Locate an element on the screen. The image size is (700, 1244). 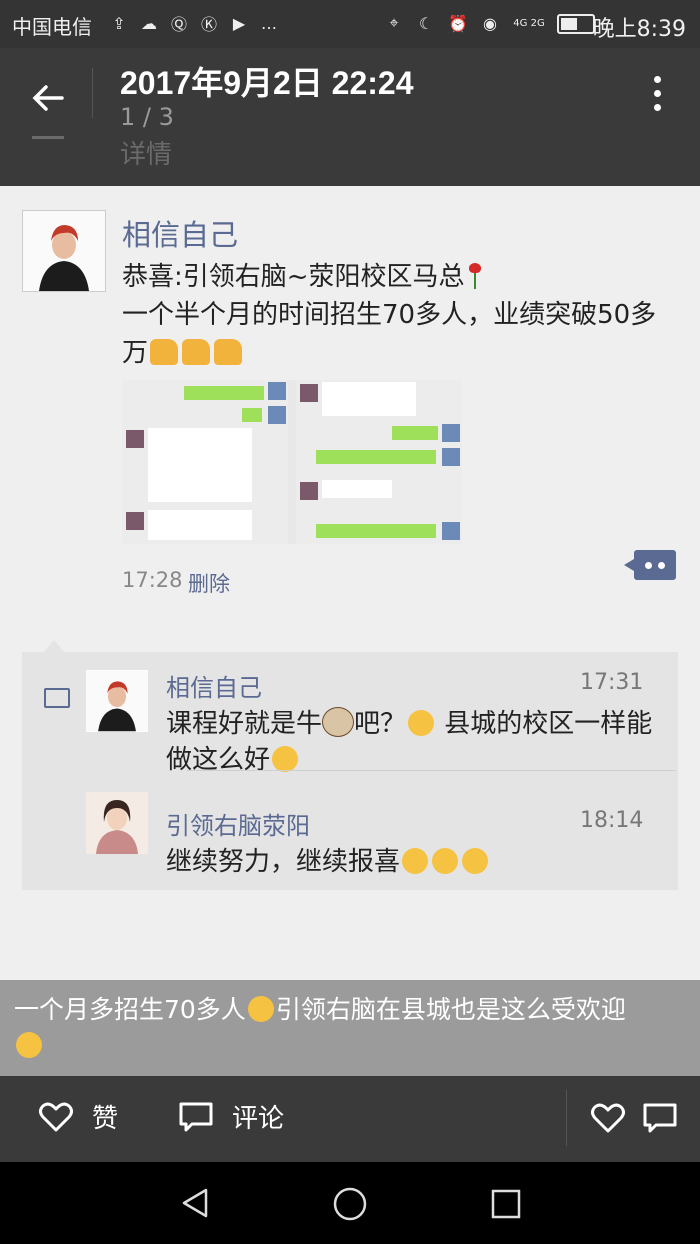
comment-icon is located at coordinates (196, 1116).